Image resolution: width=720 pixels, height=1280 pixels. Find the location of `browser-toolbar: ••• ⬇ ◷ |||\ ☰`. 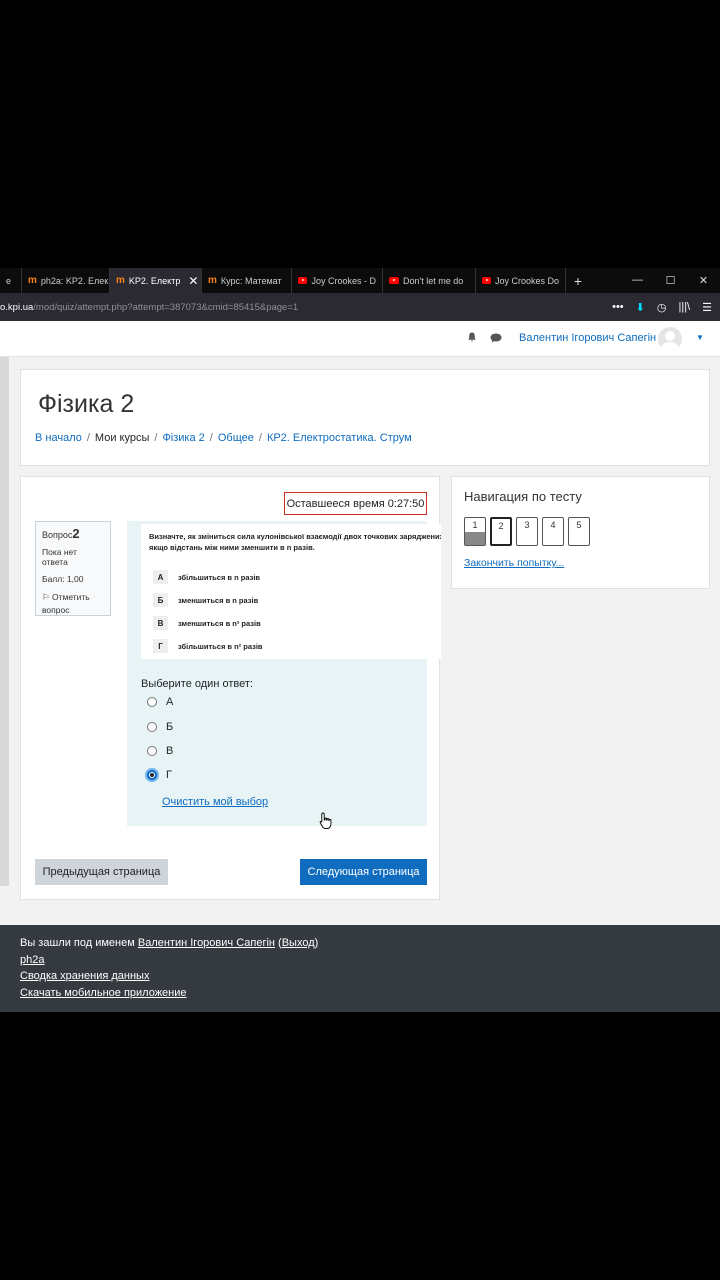

browser-toolbar: ••• ⬇ ◷ |||\ ☰ is located at coordinates (666, 307).